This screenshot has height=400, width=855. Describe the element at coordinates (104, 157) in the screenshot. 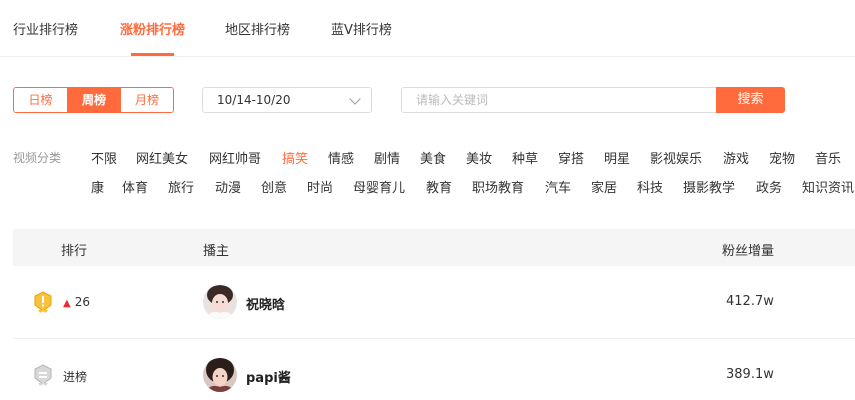

I see `category-item: 不限` at that location.